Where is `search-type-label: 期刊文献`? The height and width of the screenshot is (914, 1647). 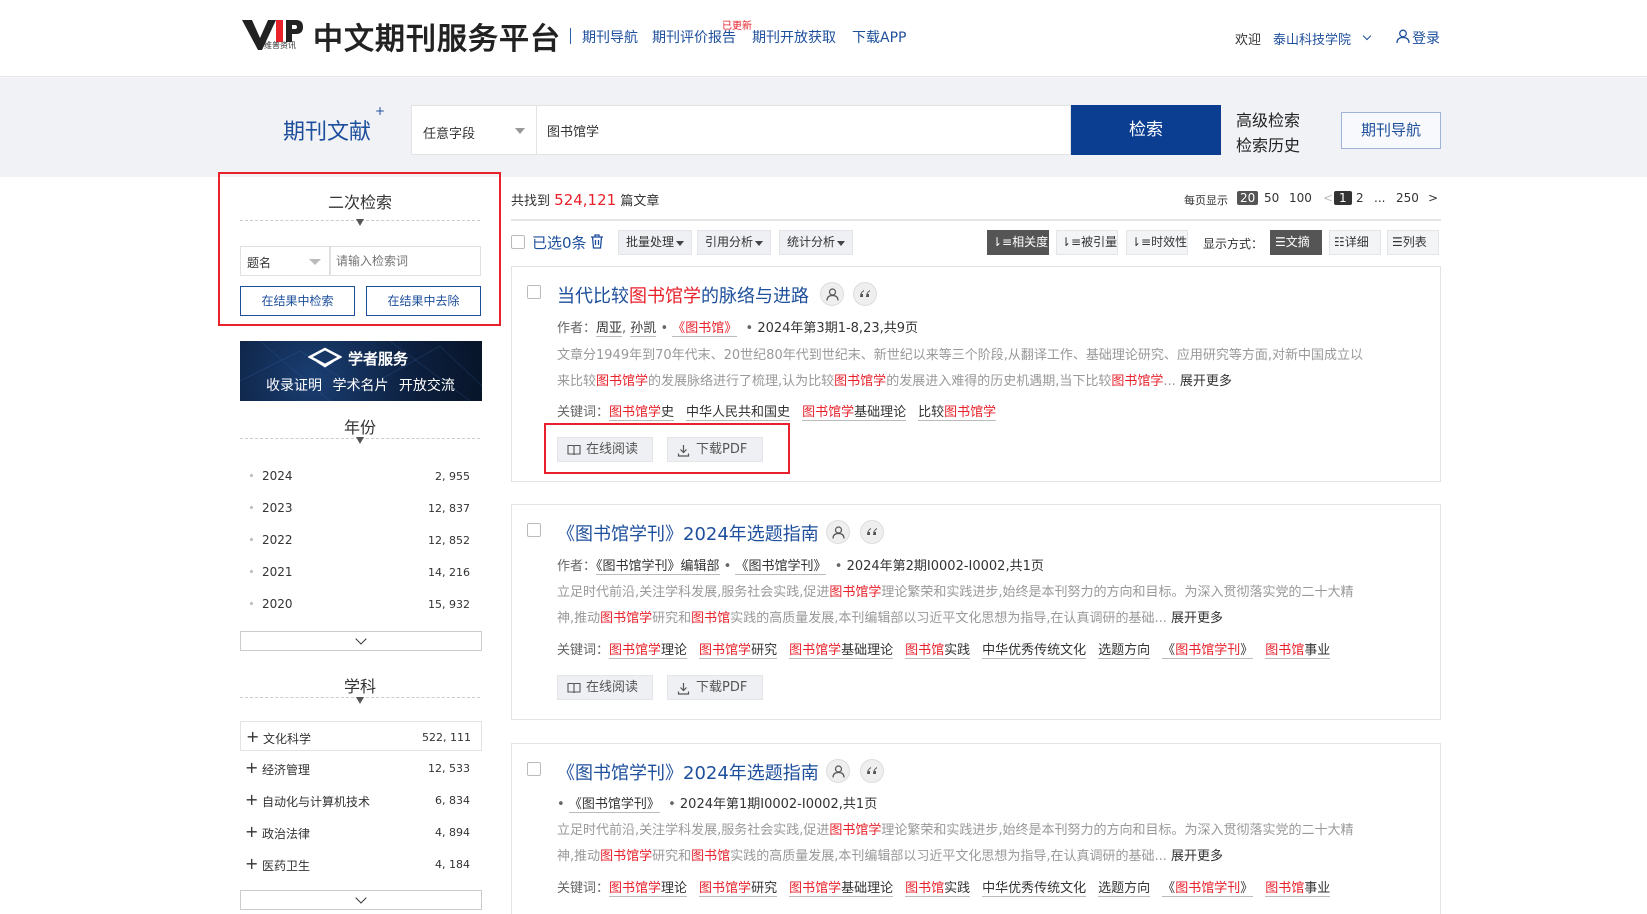
search-type-label: 期刊文献 is located at coordinates (327, 130).